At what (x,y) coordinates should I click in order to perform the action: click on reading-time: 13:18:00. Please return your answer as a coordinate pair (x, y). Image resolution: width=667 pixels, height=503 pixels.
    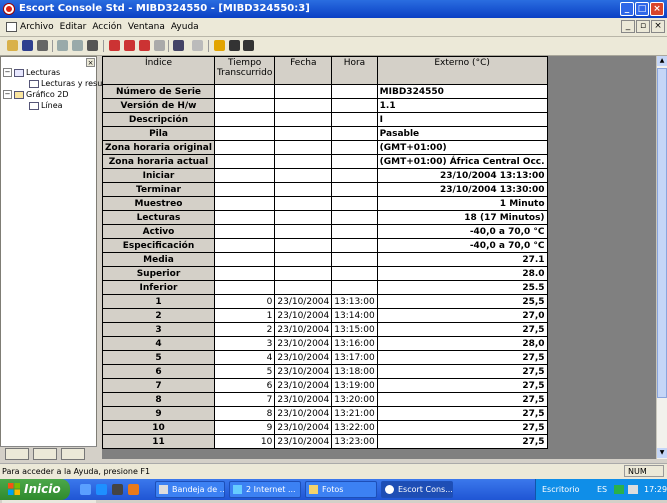
    Looking at the image, I should click on (354, 371).